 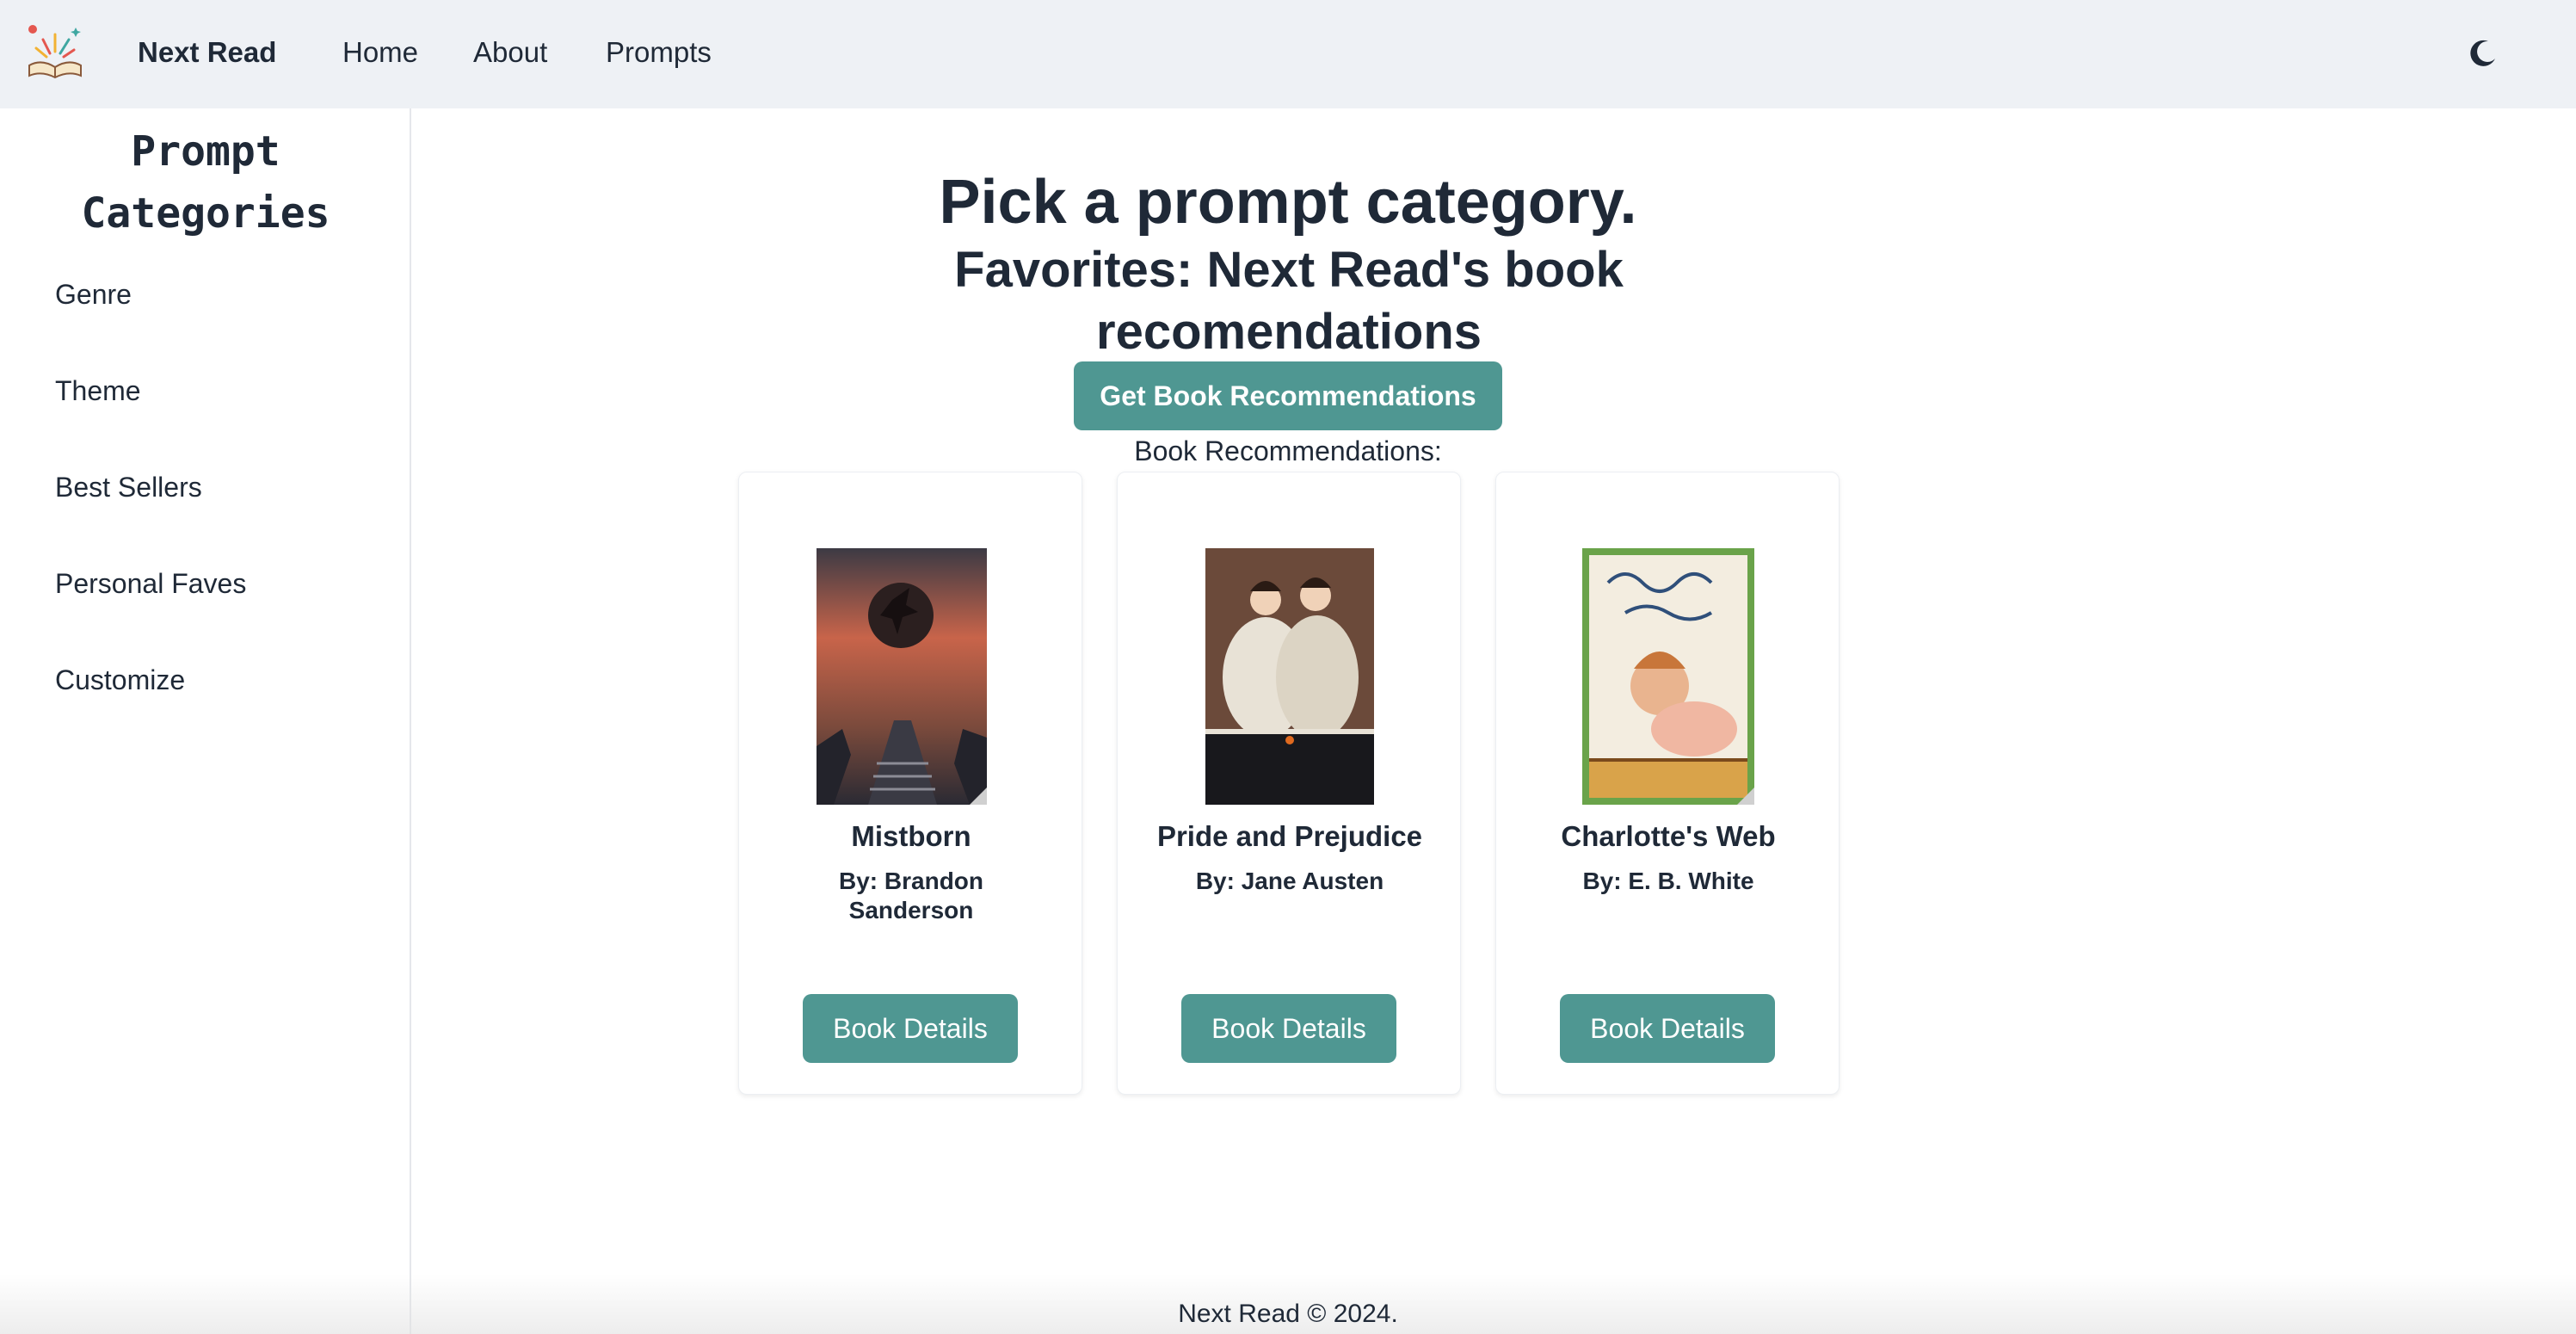 I want to click on top-navbar: Next Read Home About Prompts, so click(x=1288, y=54).